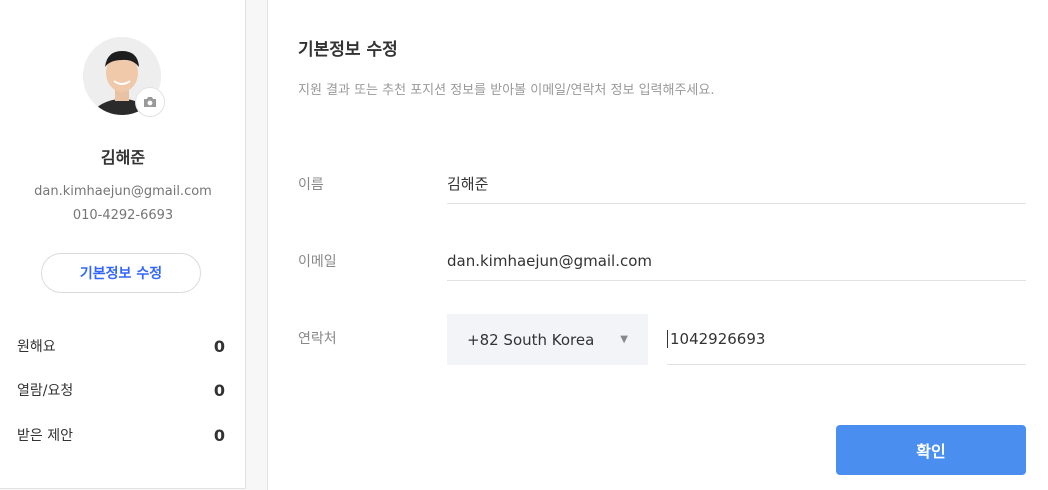 Image resolution: width=1048 pixels, height=490 pixels. I want to click on email-field, so click(736, 260).